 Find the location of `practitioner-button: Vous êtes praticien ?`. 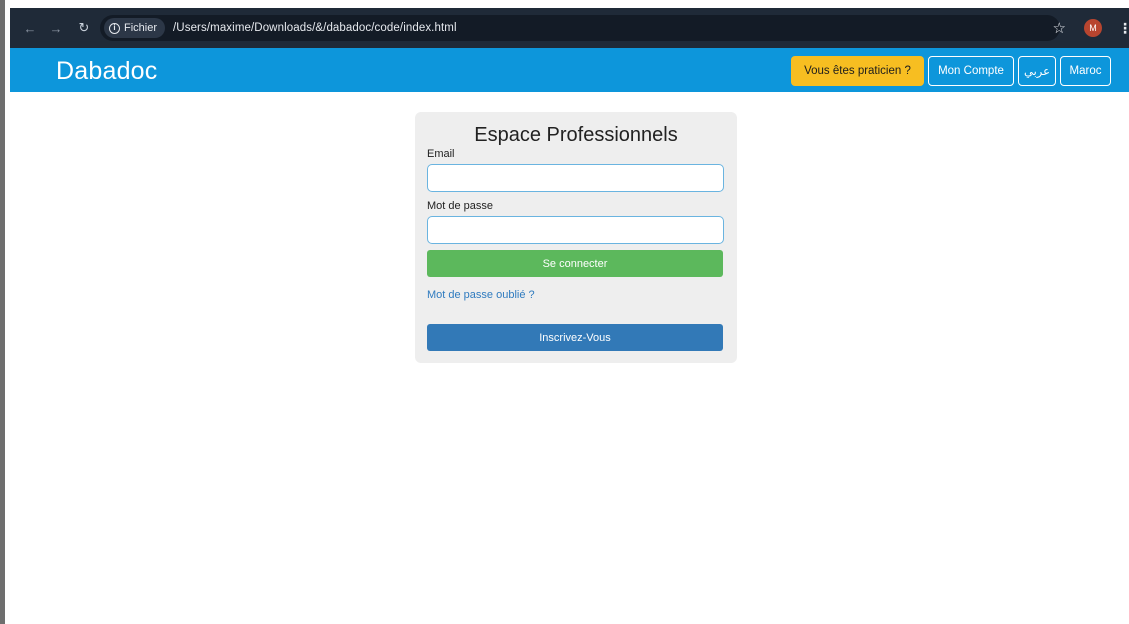

practitioner-button: Vous êtes praticien ? is located at coordinates (857, 71).